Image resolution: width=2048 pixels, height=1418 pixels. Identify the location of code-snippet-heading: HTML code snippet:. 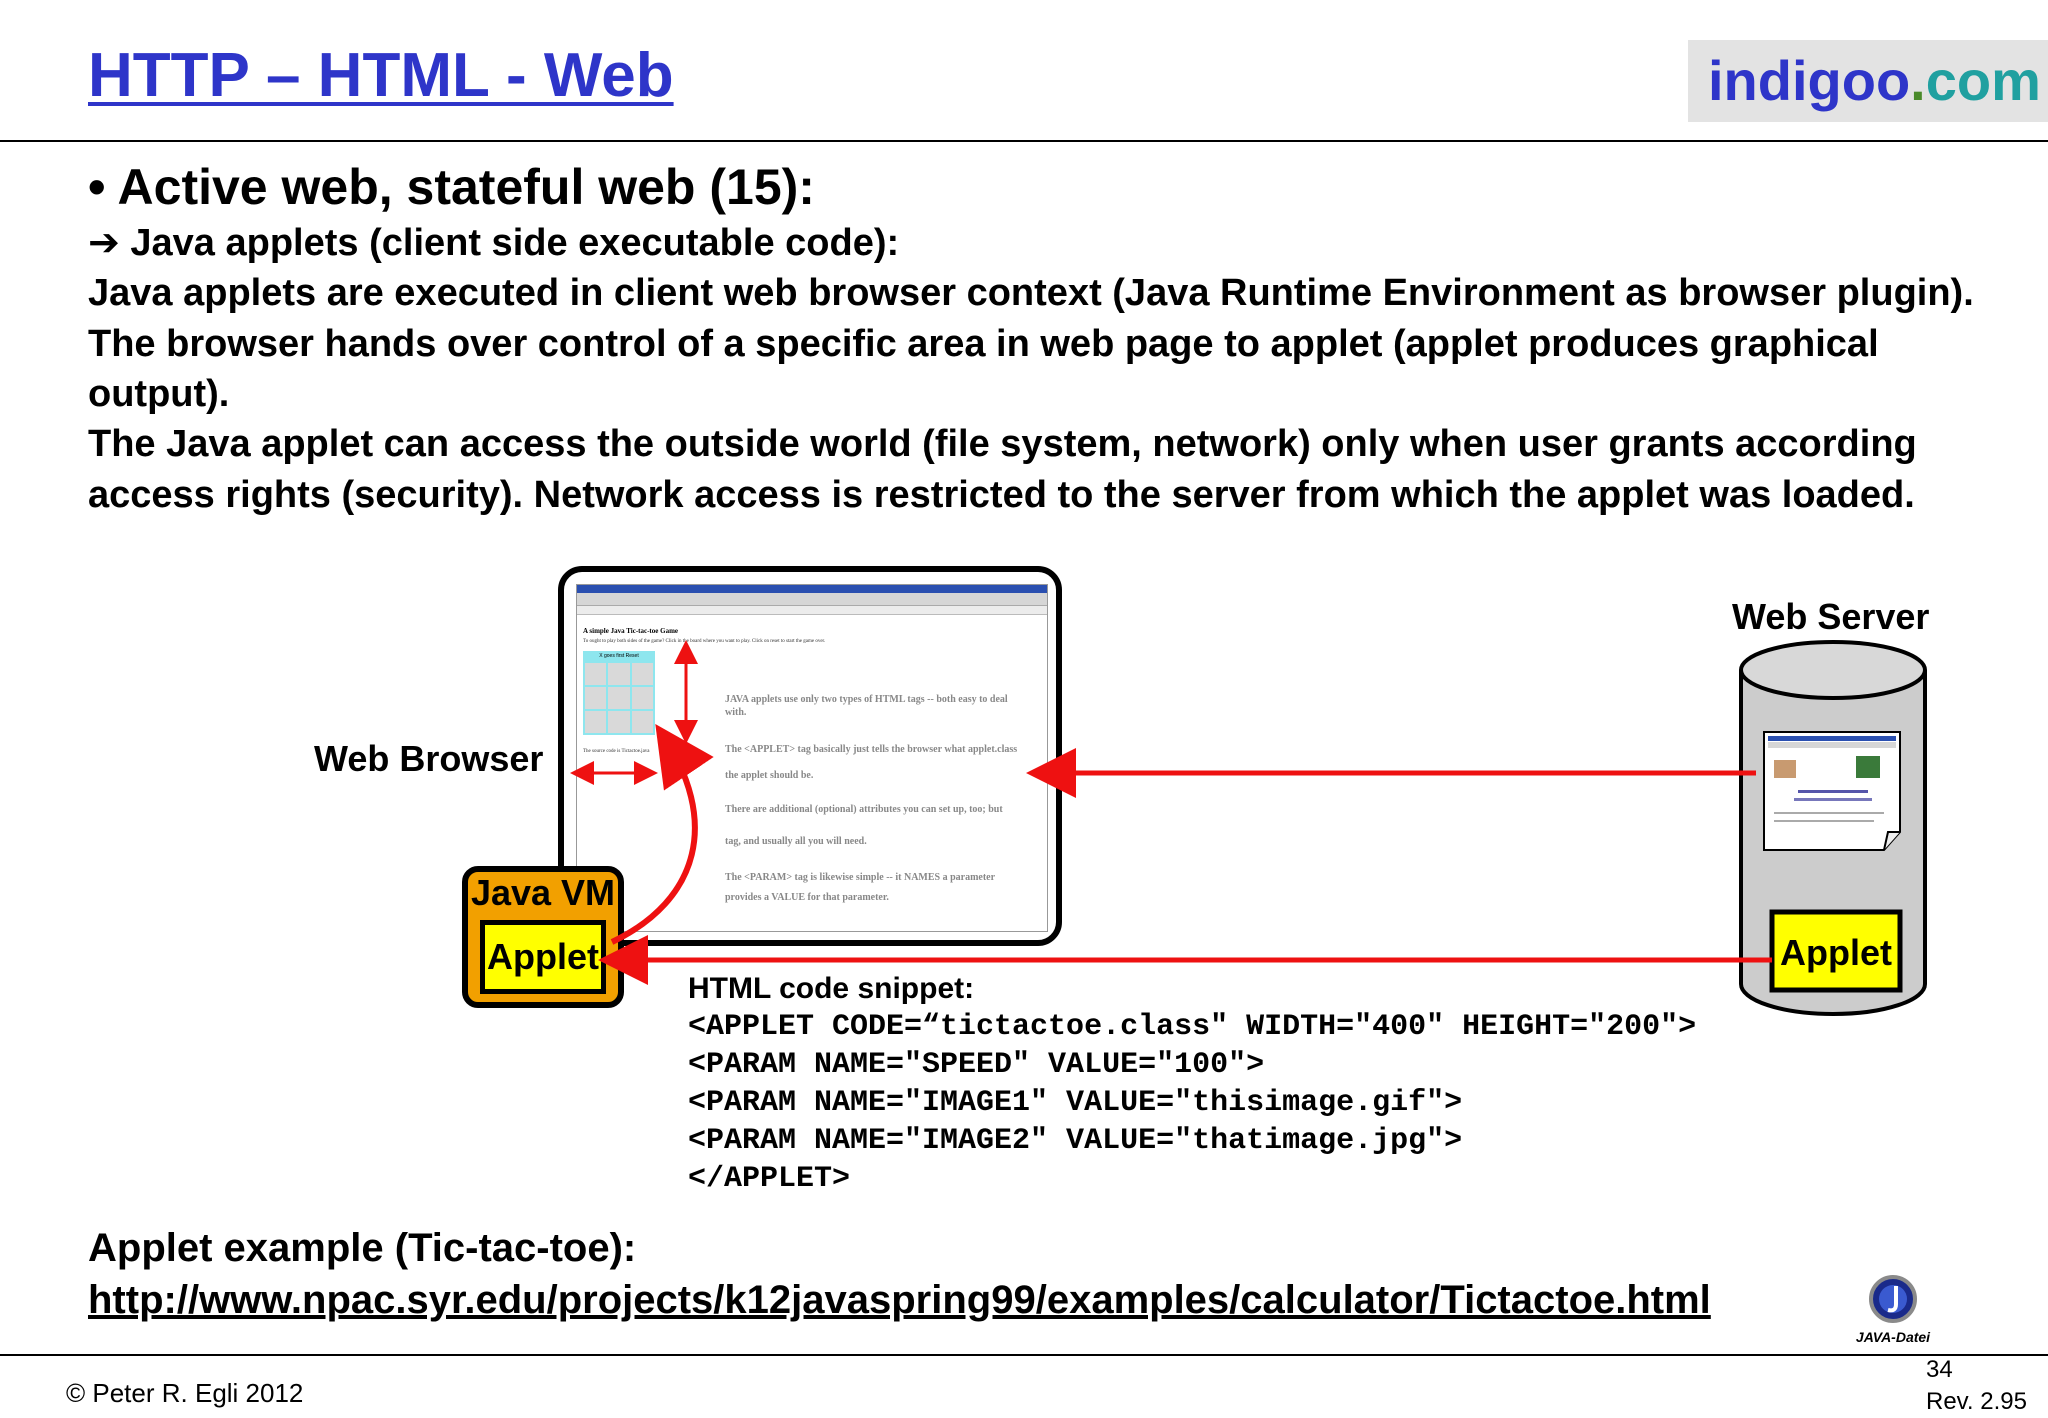
(831, 988).